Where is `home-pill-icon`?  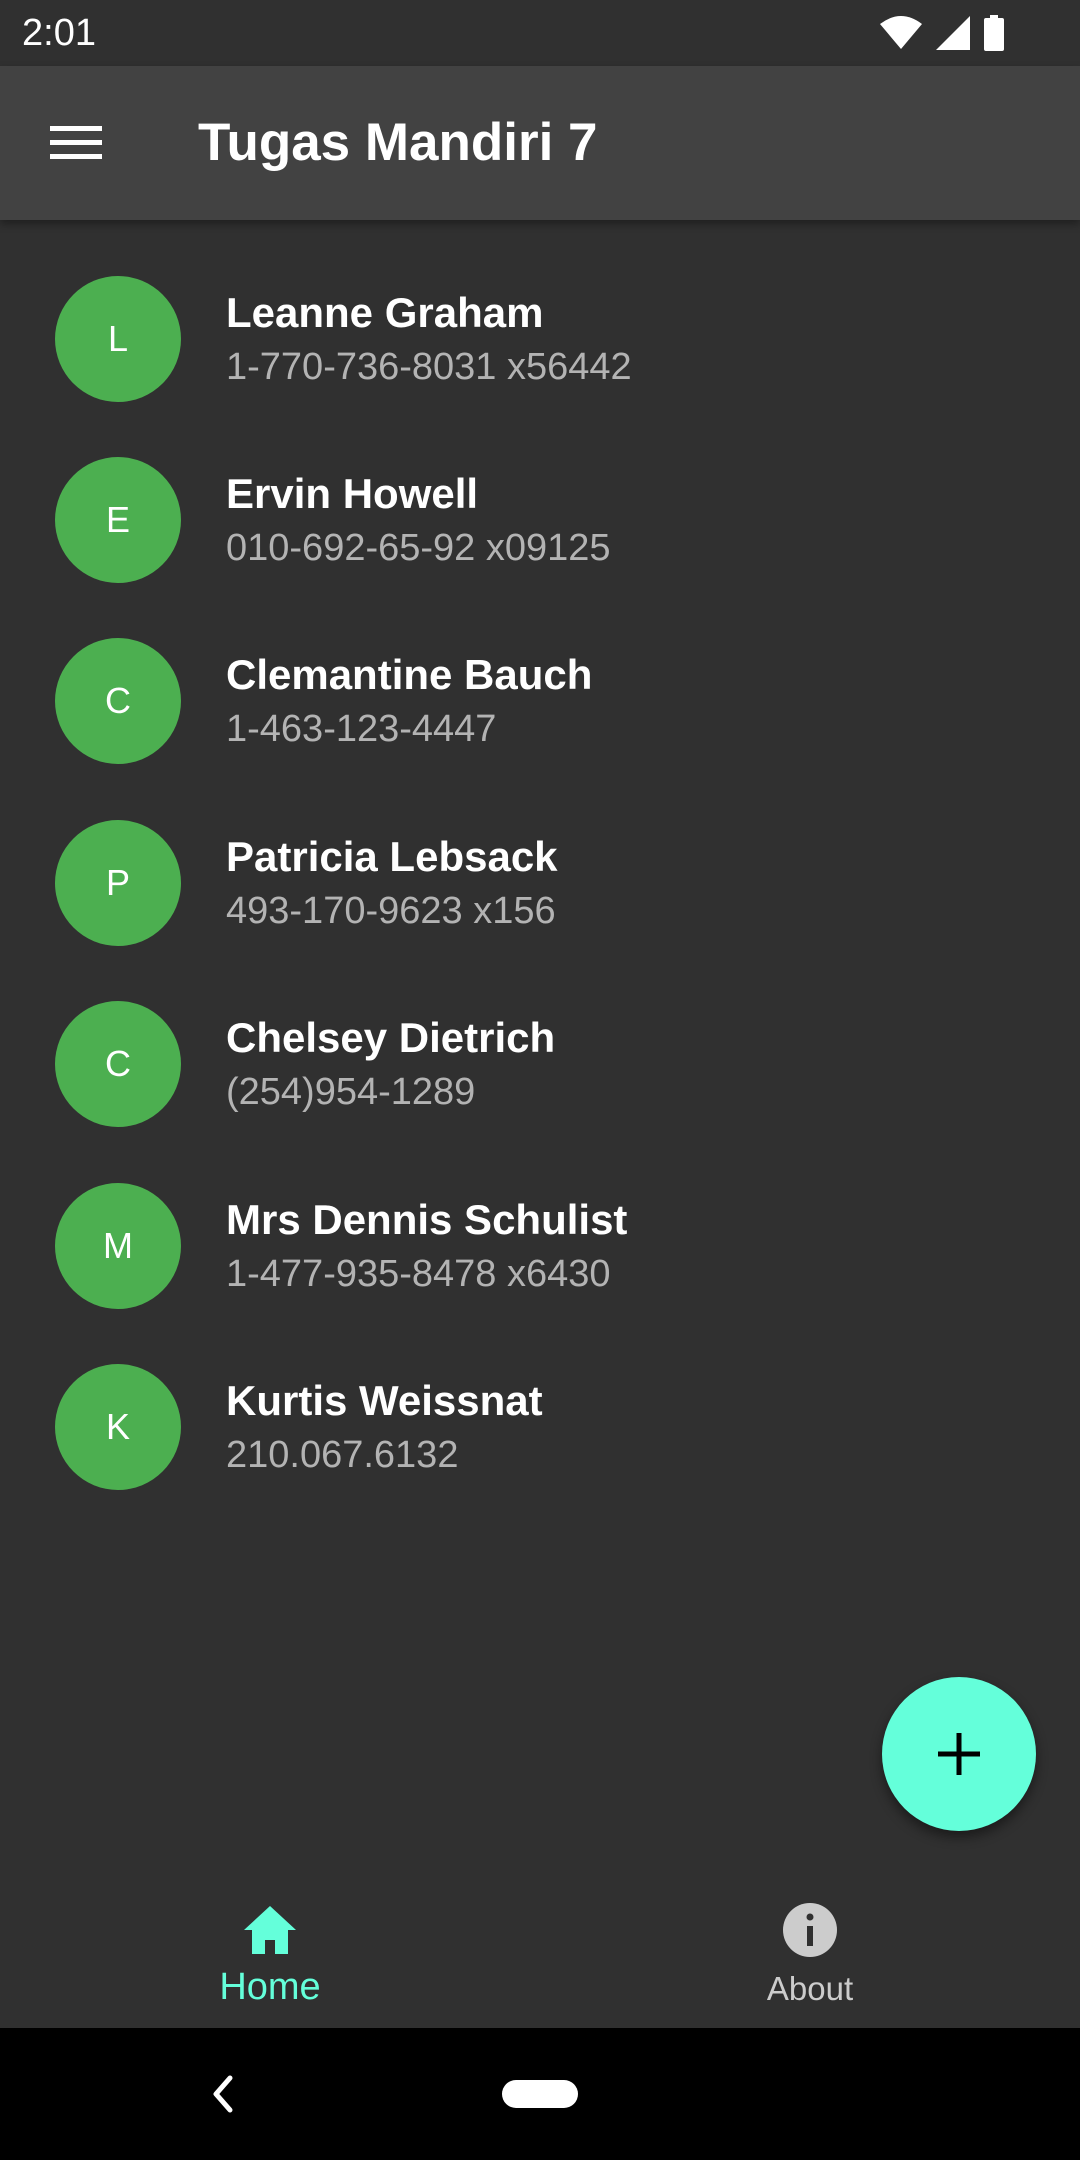
home-pill-icon is located at coordinates (540, 2094).